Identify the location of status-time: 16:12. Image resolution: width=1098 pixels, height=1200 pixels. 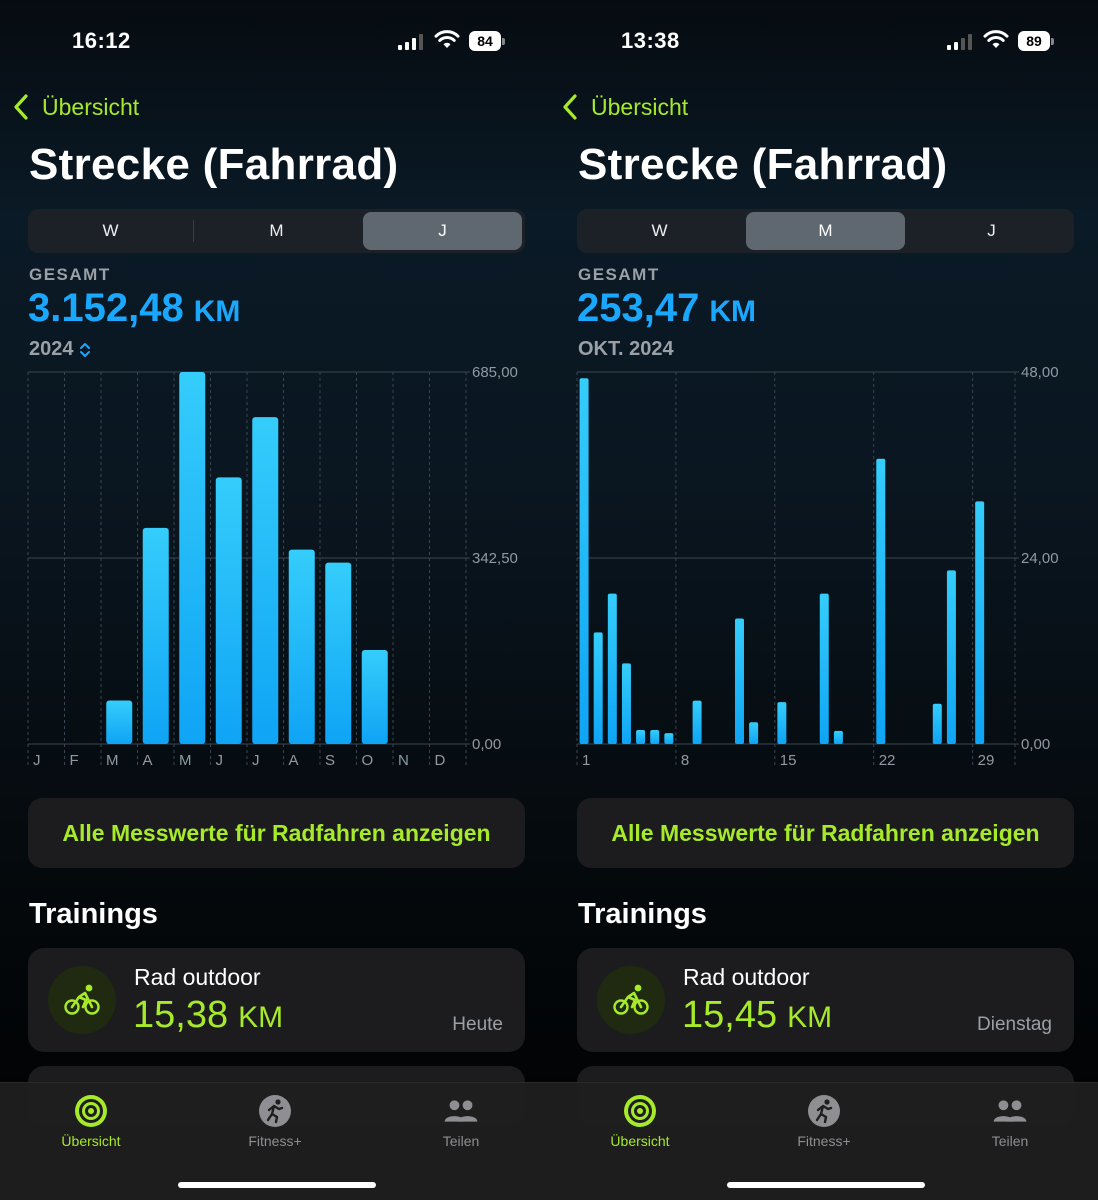
(101, 40).